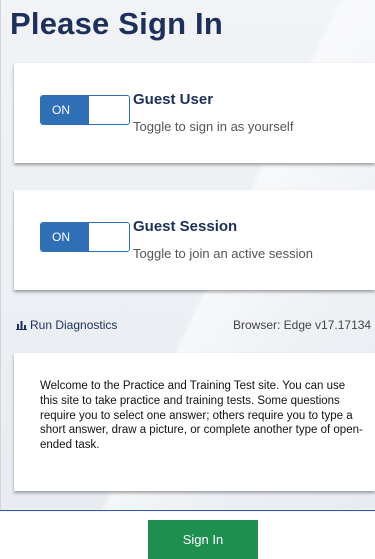 The width and height of the screenshot is (375, 559). What do you see at coordinates (116, 23) in the screenshot?
I see `page-title: Please Sign In` at bounding box center [116, 23].